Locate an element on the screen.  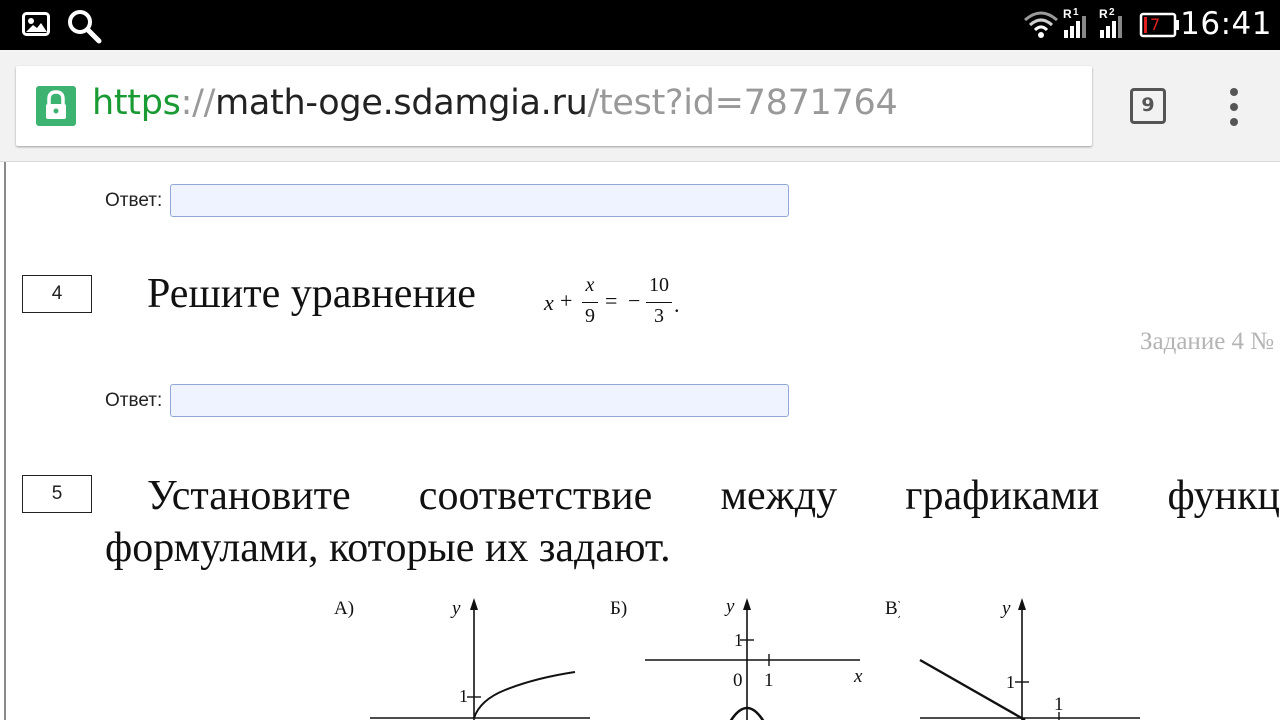
search-icon is located at coordinates (84, 28).